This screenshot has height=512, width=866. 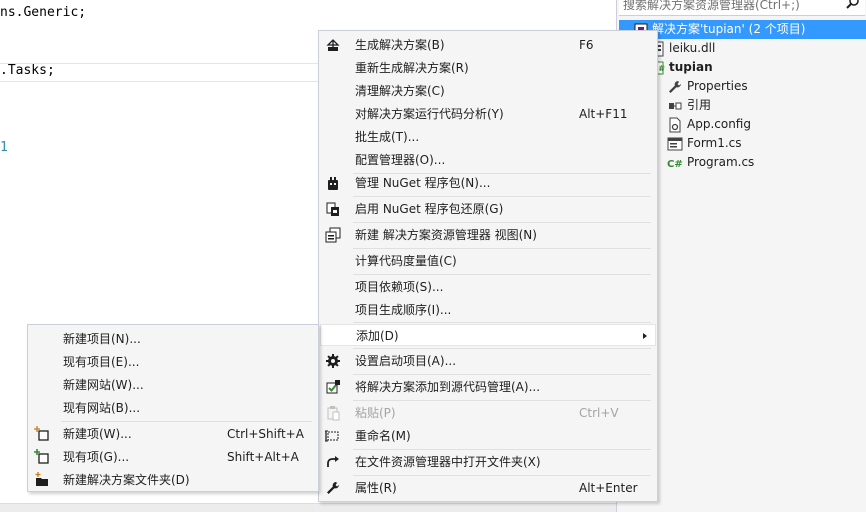 What do you see at coordinates (691, 67) in the screenshot?
I see `tree-item-label: tupian` at bounding box center [691, 67].